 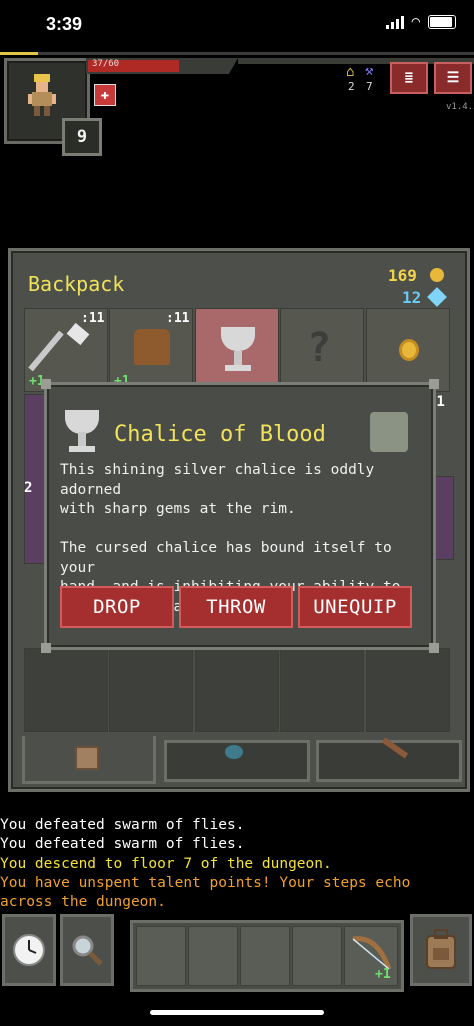 I want to click on wait-button, so click(x=29, y=950).